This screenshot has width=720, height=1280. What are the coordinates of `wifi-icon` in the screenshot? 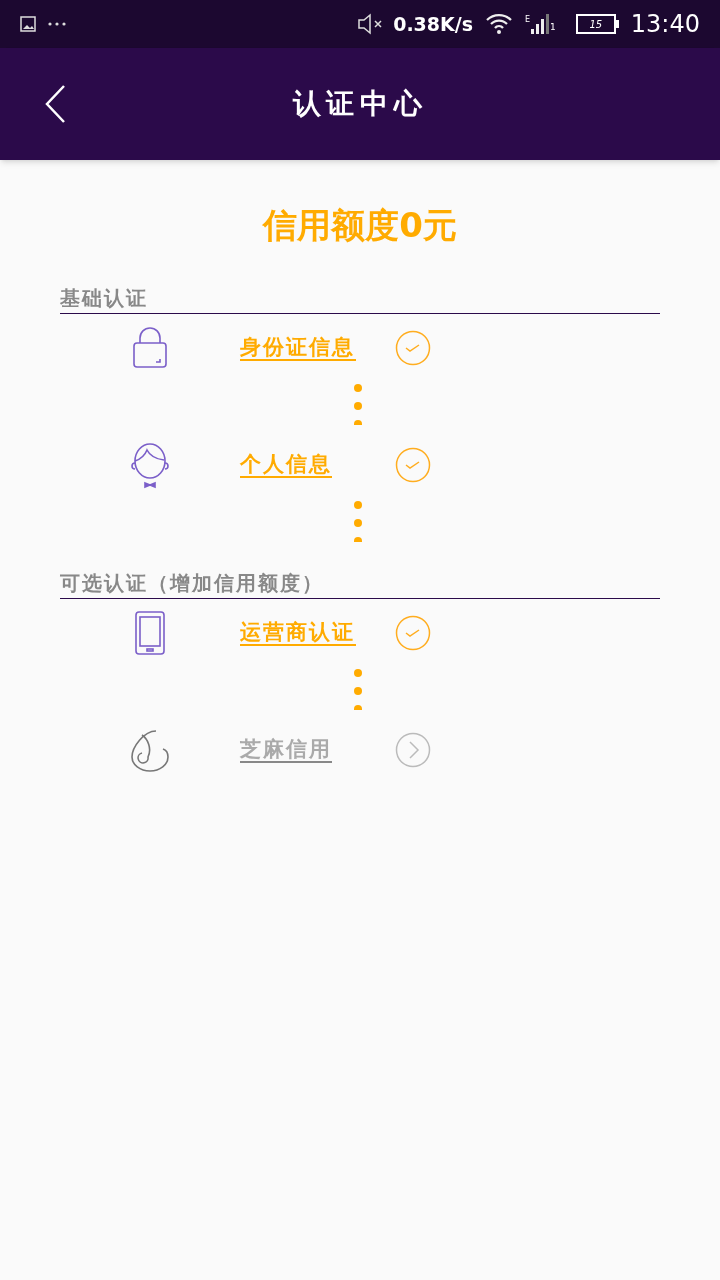 It's located at (499, 24).